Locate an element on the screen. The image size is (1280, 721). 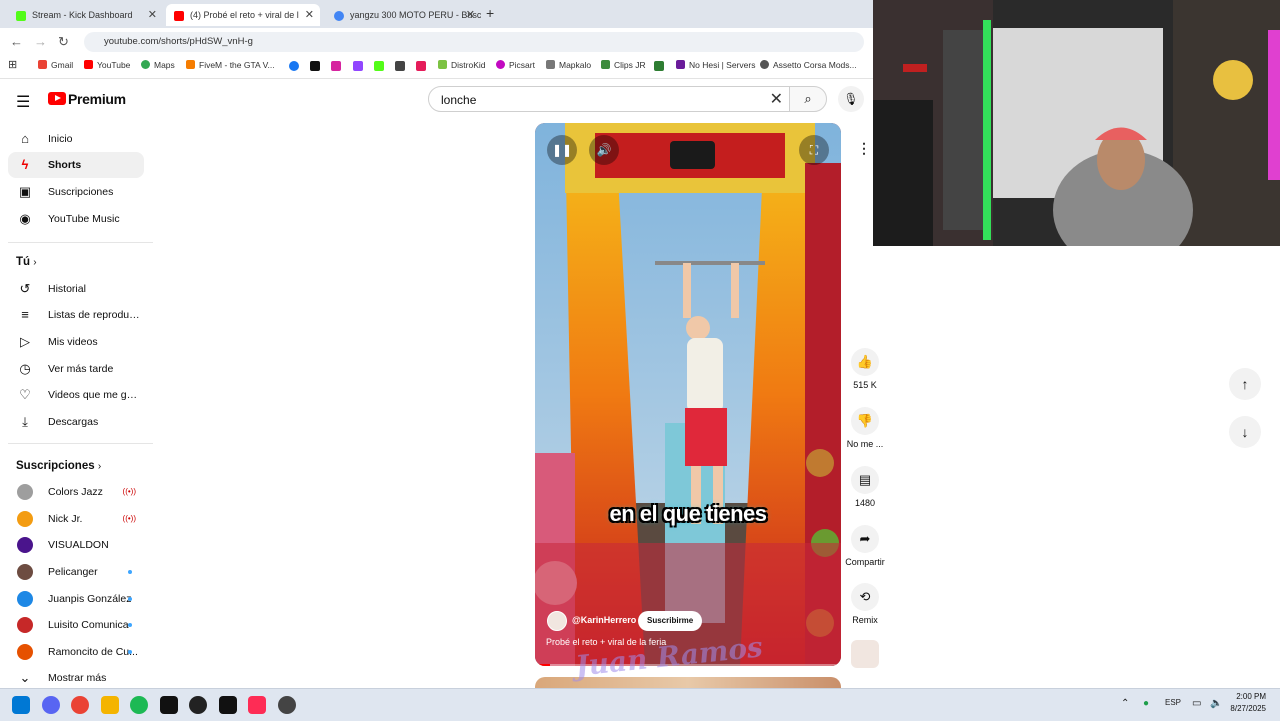
subscription-luisito-comunica: Luisito Comunica is located at coordinates (76, 625).